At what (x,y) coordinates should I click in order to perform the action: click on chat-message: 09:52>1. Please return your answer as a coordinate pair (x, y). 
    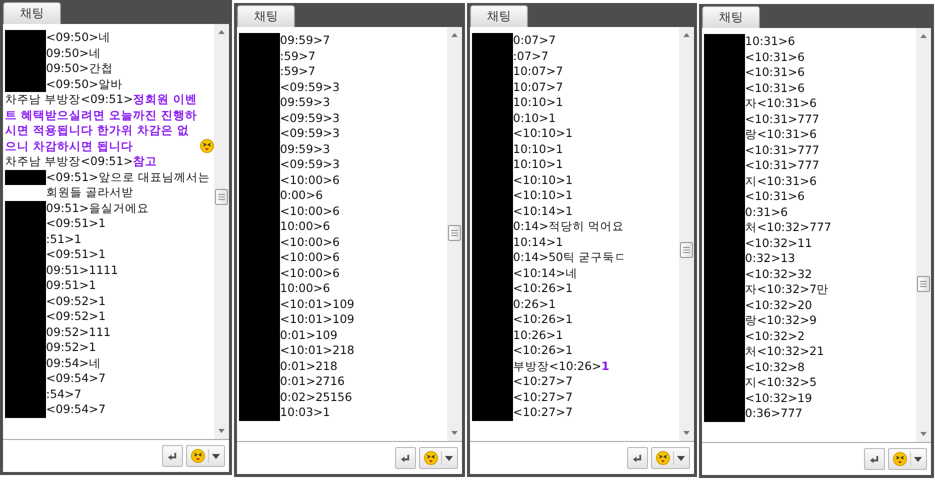
    Looking at the image, I should click on (71, 348).